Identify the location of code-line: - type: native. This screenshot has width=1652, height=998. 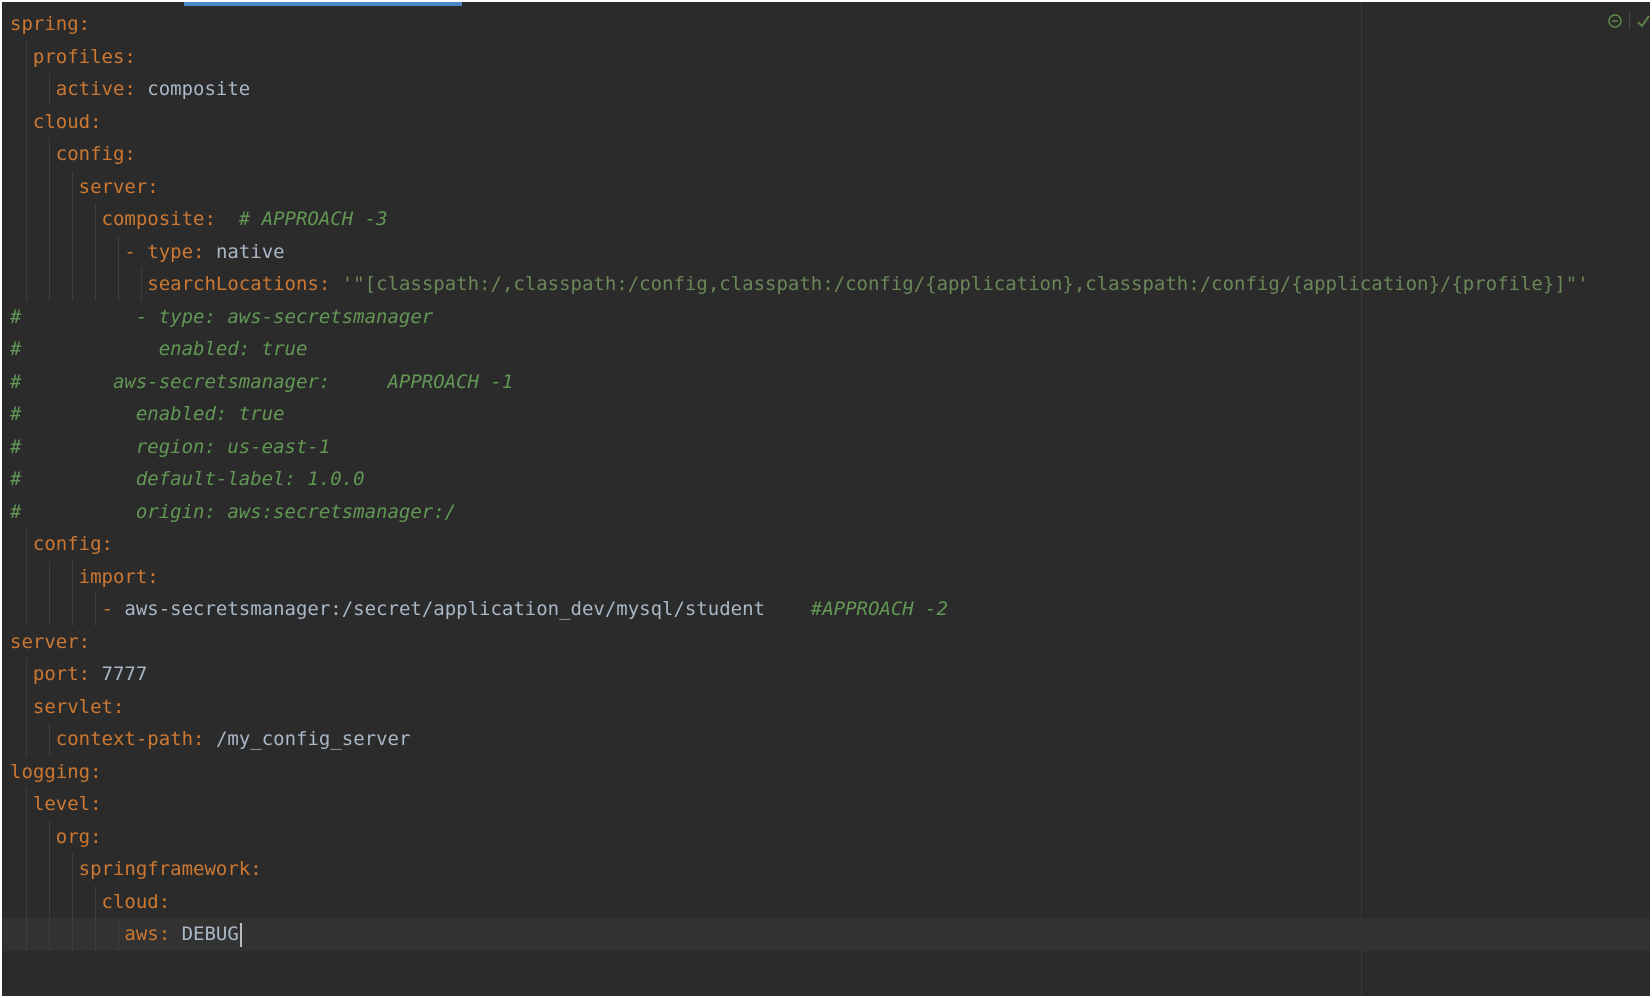
(830, 251).